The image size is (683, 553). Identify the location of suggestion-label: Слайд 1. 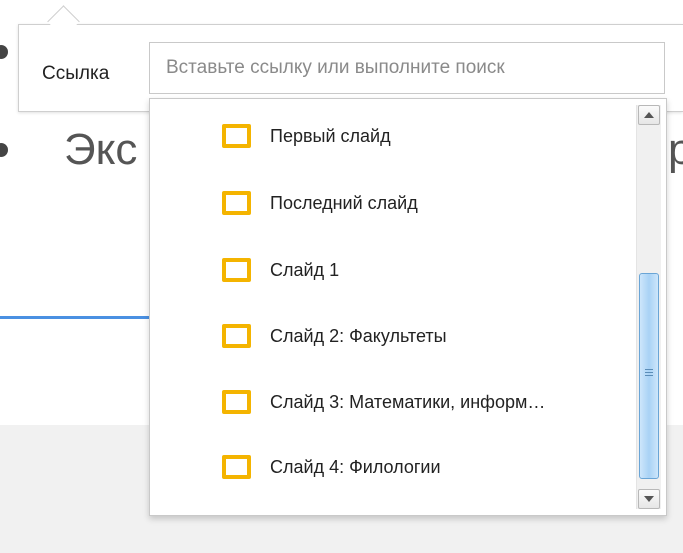
(305, 269).